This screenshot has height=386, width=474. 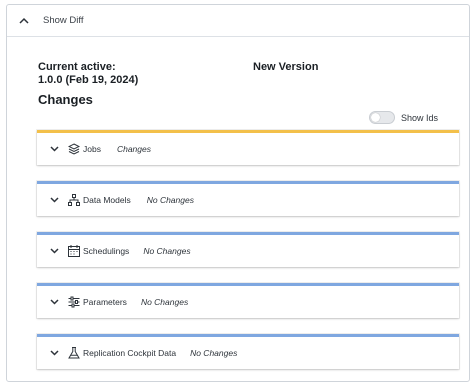 What do you see at coordinates (92, 149) in the screenshot?
I see `section-title: Jobs` at bounding box center [92, 149].